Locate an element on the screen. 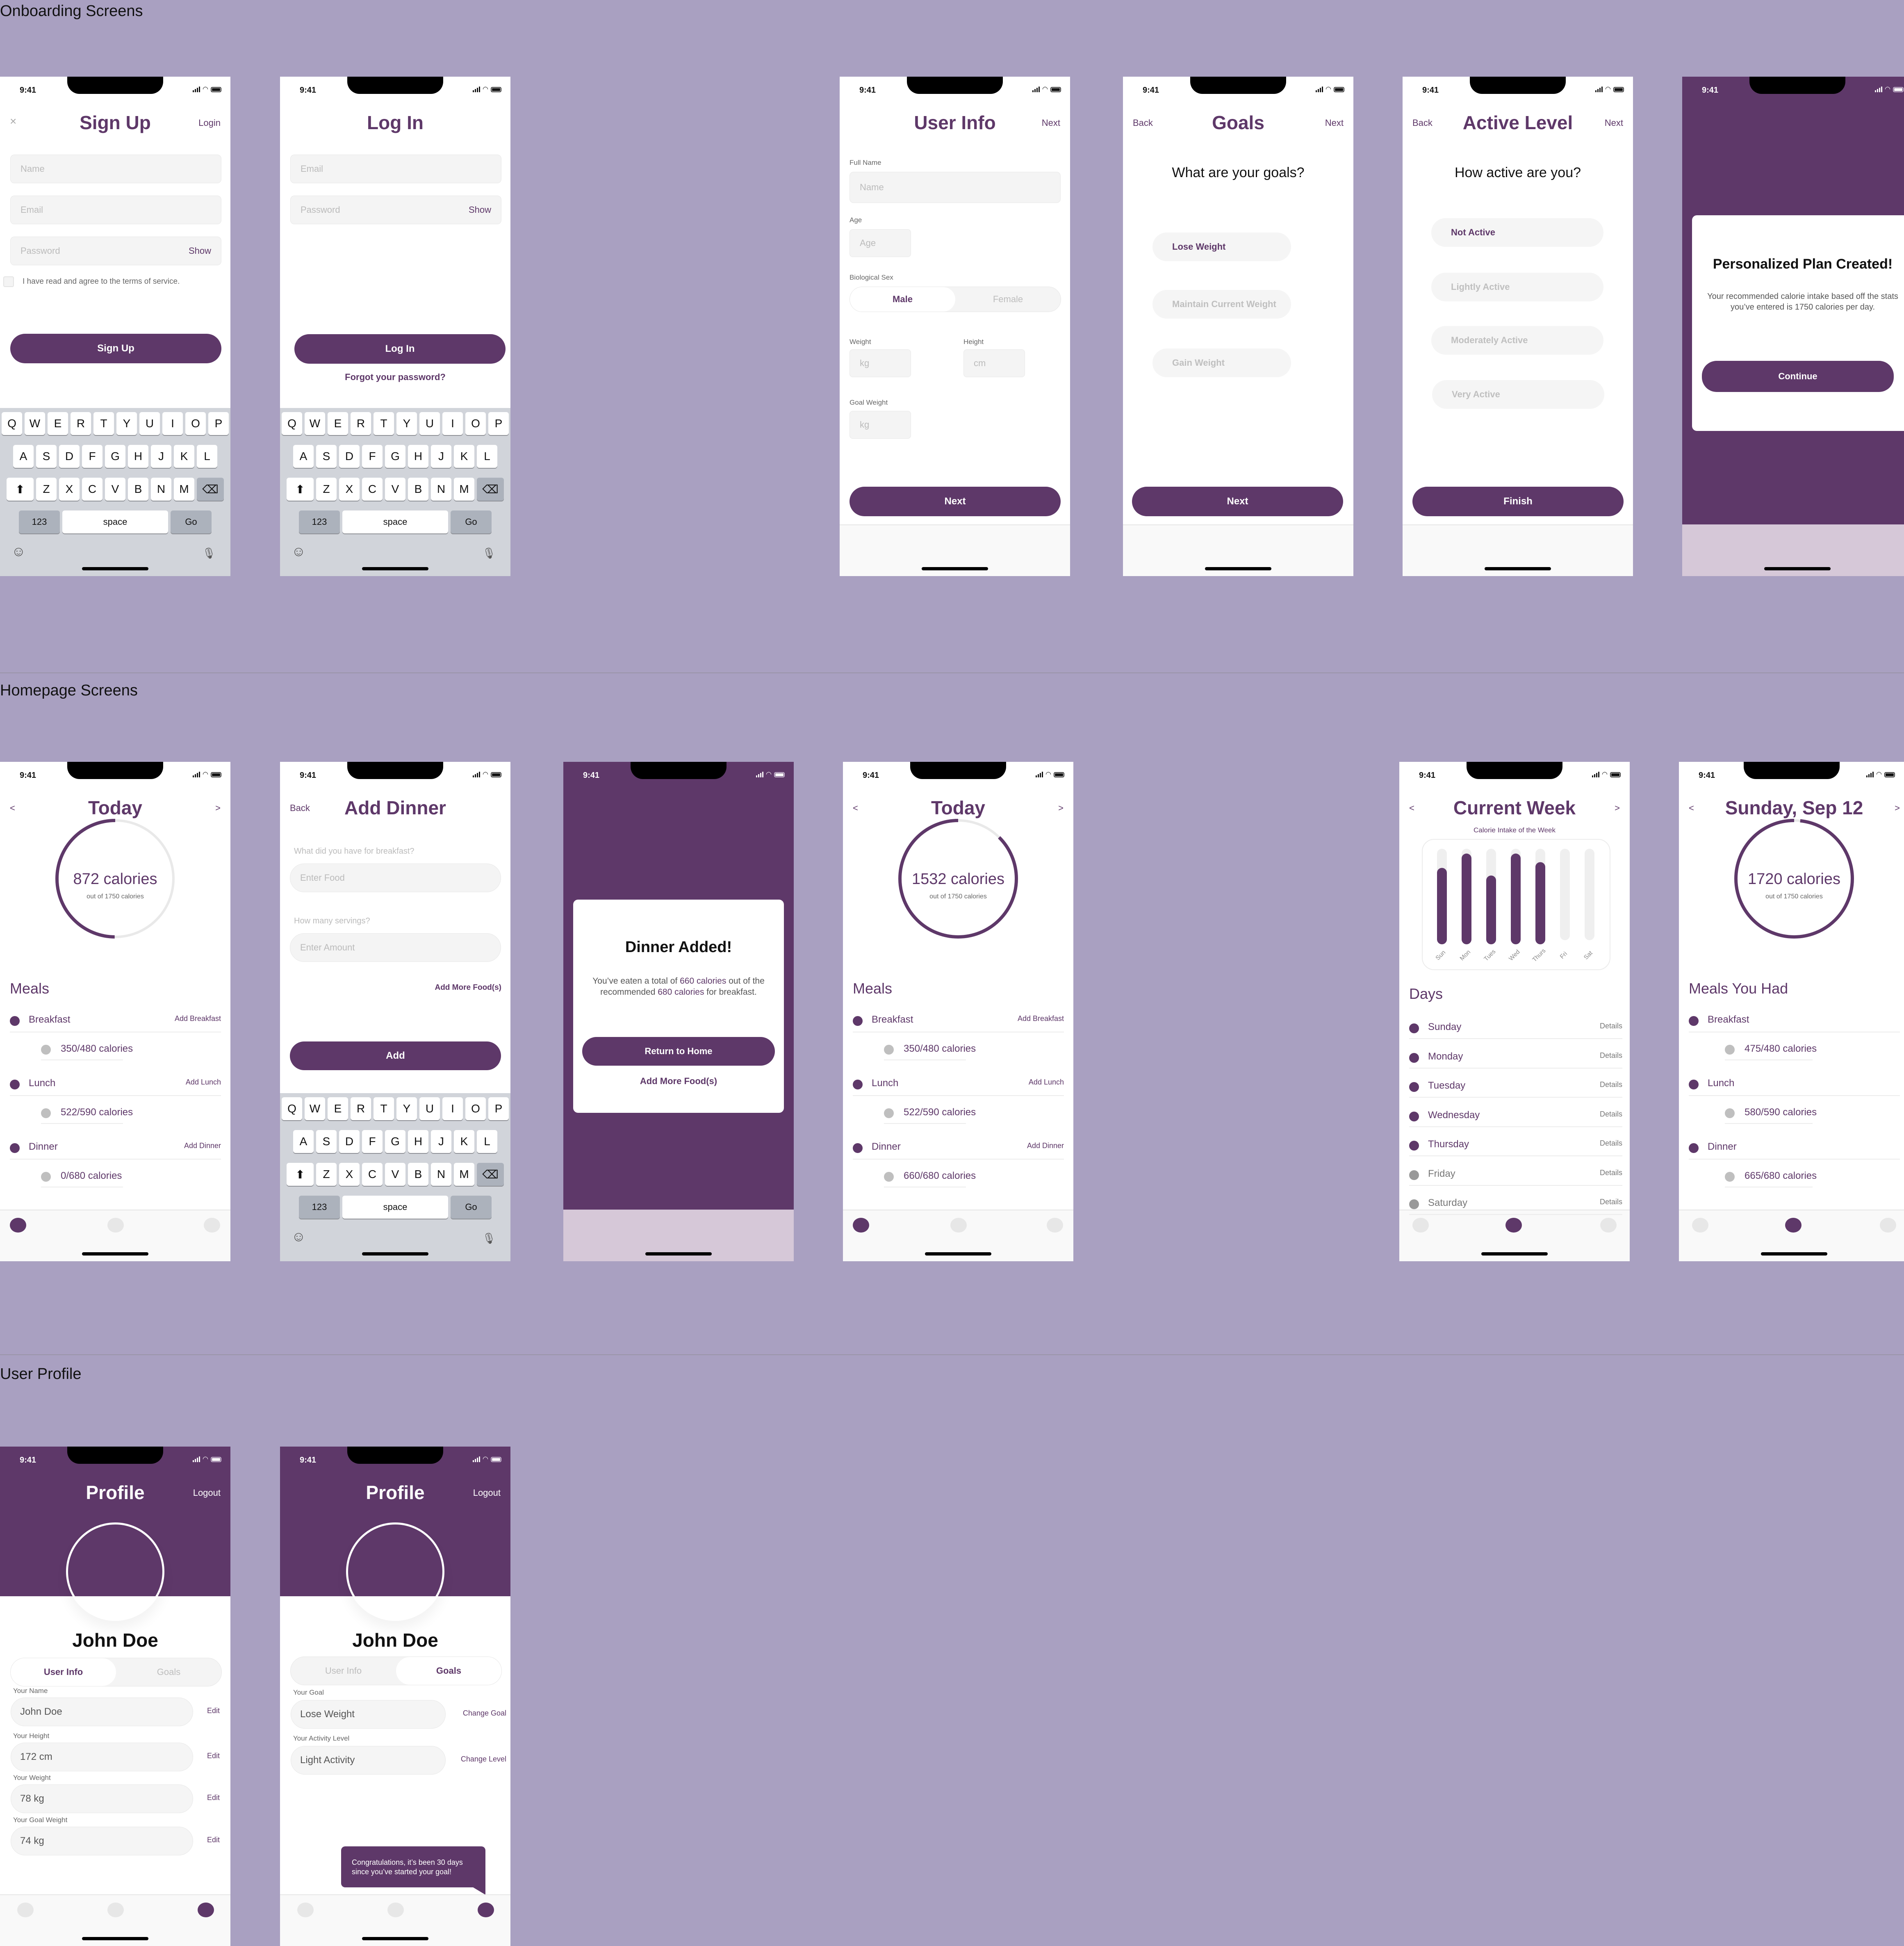 This screenshot has height=1946, width=1904. add-meal-link: Add Breakfast is located at coordinates (1041, 1018).